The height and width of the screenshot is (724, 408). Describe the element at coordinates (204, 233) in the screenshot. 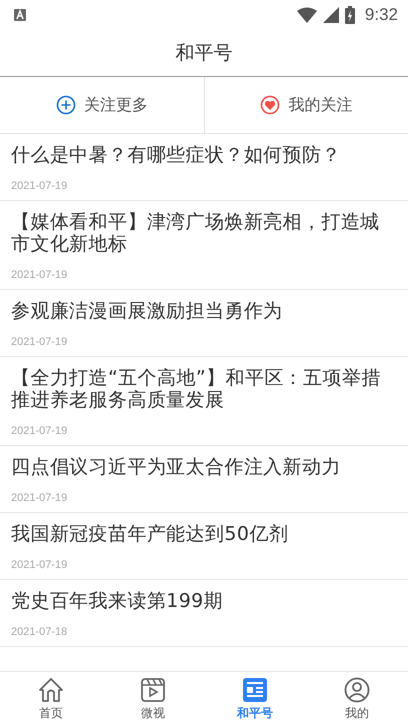

I see `article-title: 【媒体看和平】津湾广场焕新亮相，打造城市文化新地标` at that location.